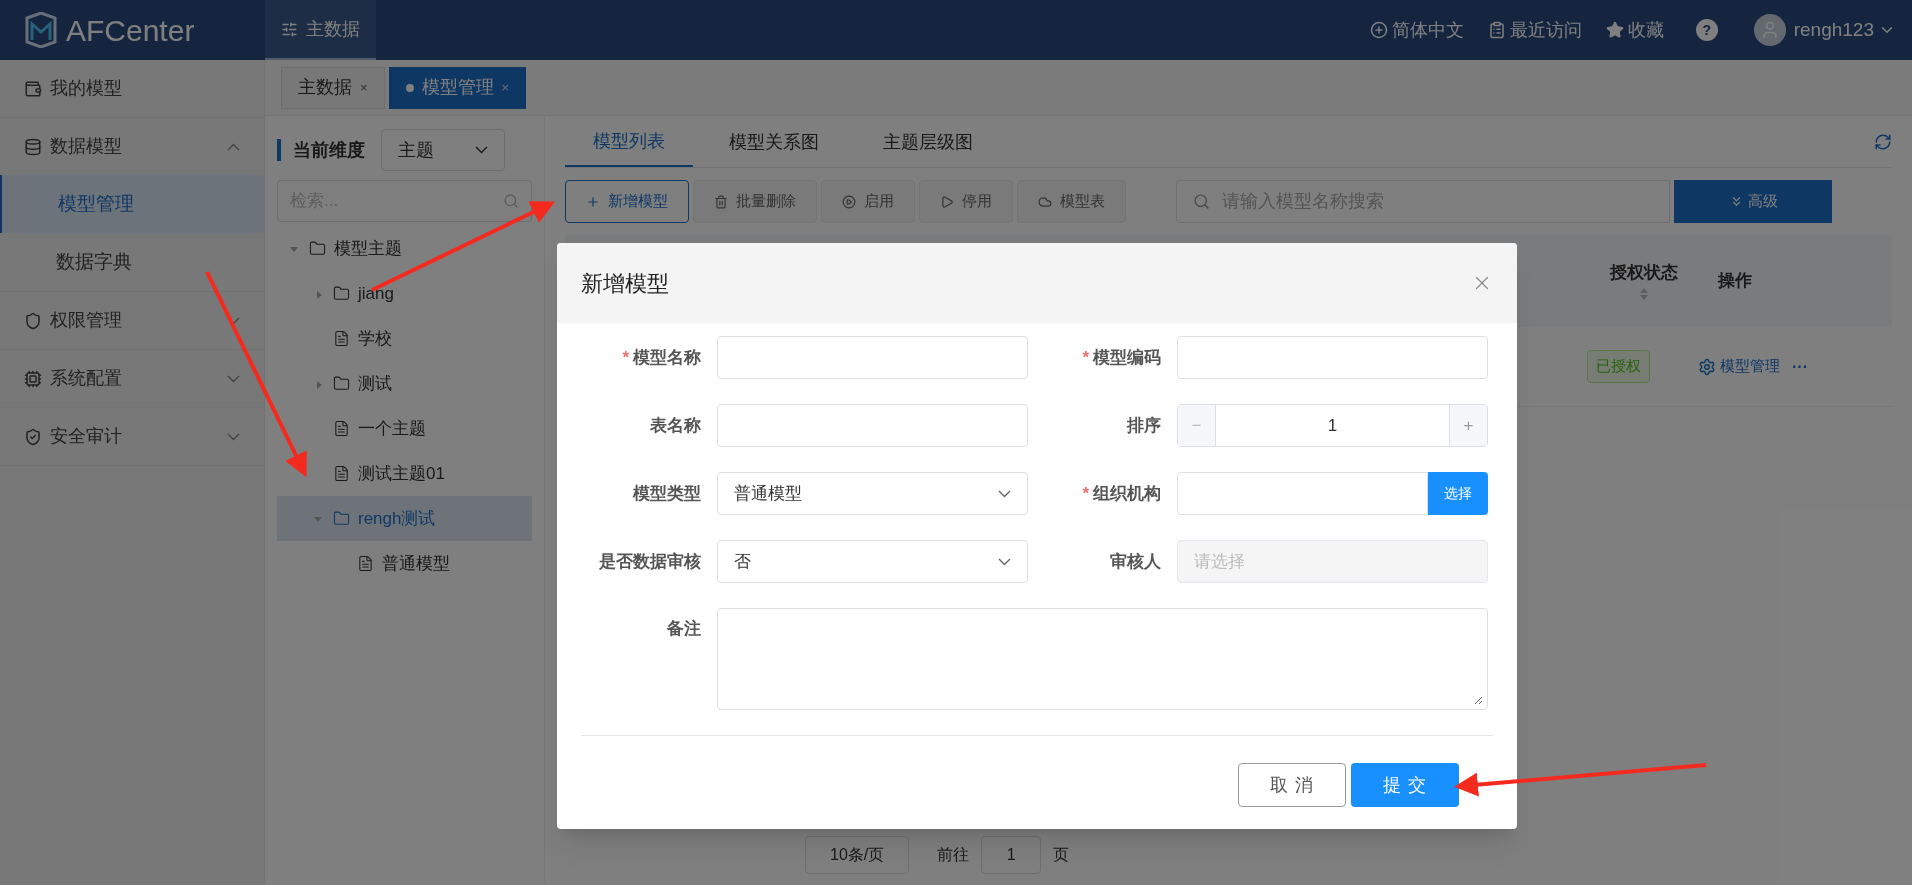 The height and width of the screenshot is (885, 1912). Describe the element at coordinates (41, 30) in the screenshot. I see `logo-icon` at that location.